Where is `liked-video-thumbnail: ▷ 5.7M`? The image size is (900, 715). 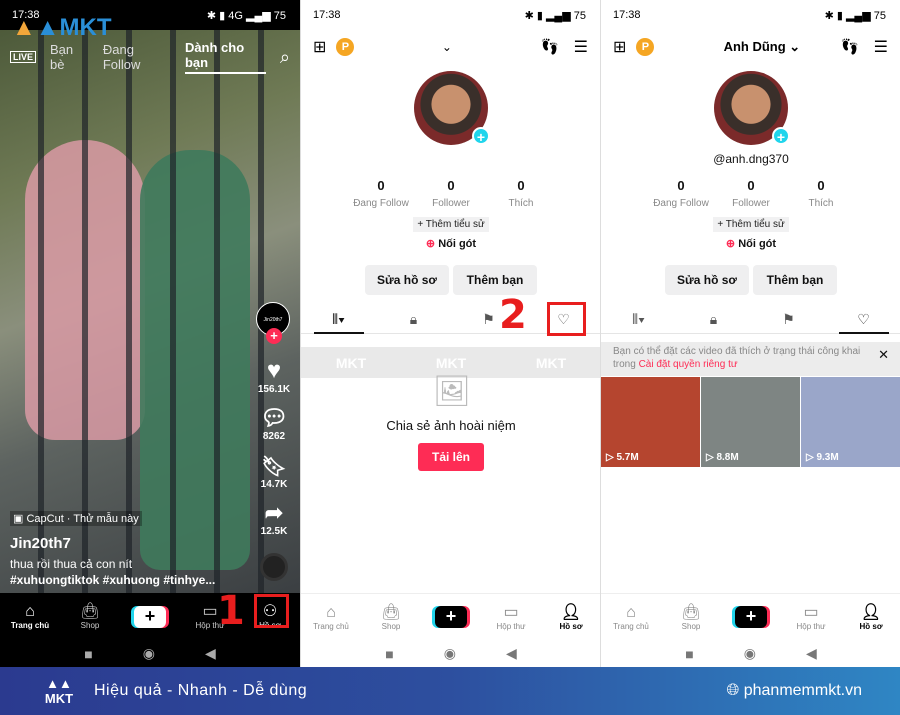 liked-video-thumbnail: ▷ 5.7M is located at coordinates (650, 422).